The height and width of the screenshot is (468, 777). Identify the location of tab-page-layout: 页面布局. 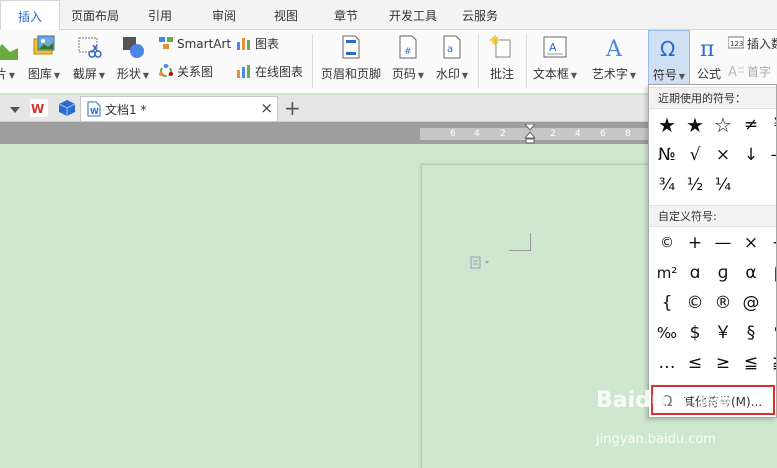
(95, 15).